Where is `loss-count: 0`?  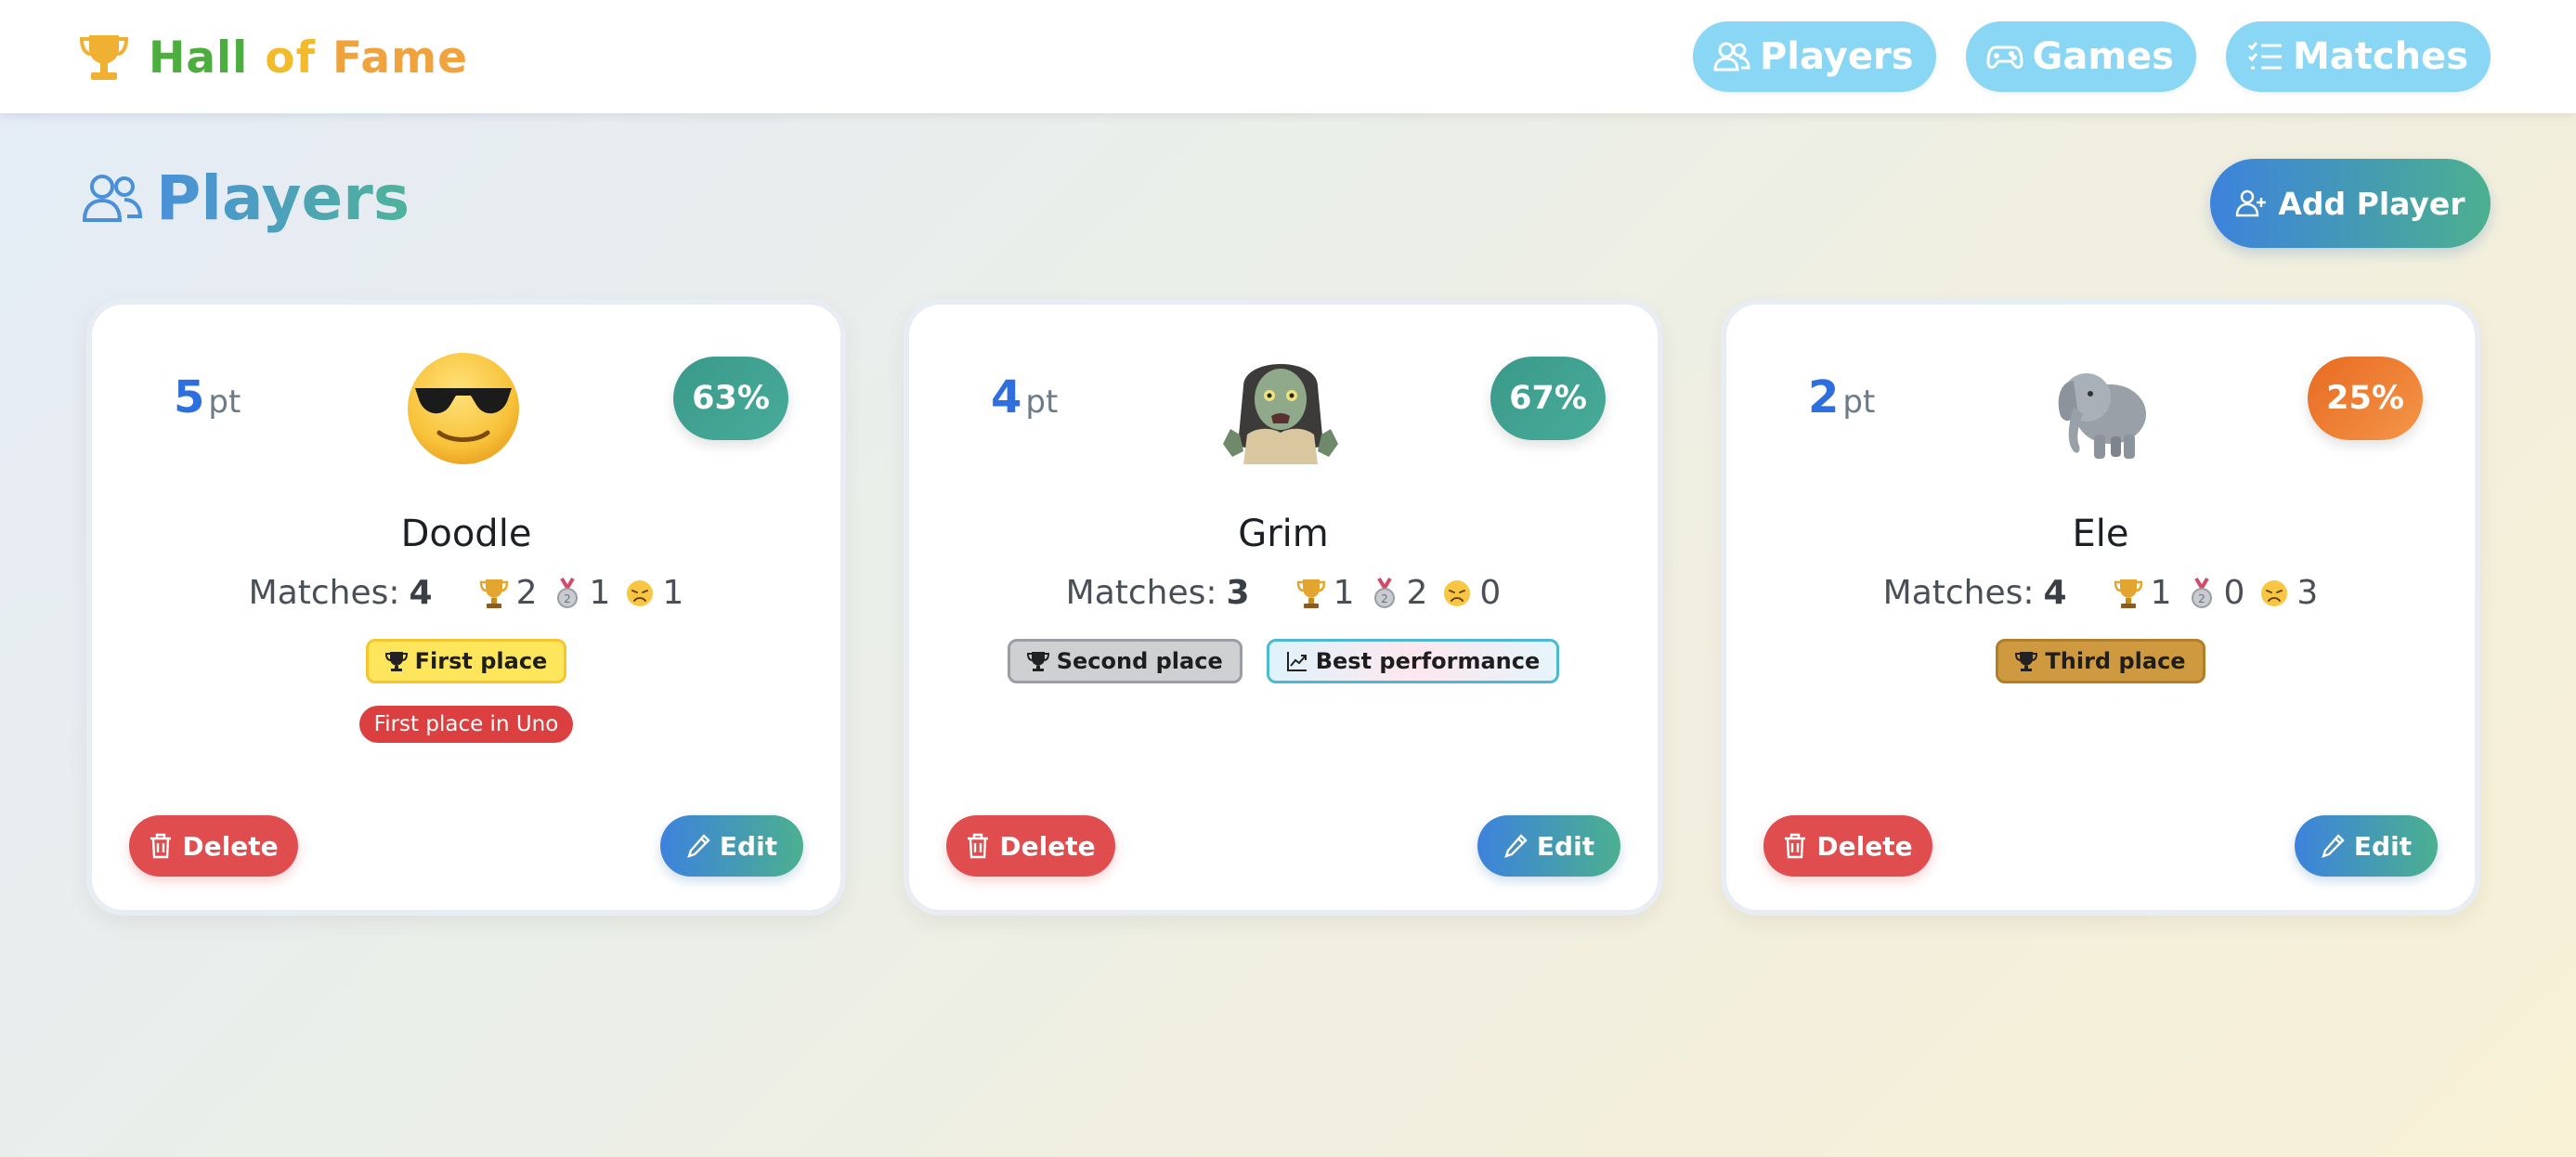 loss-count: 0 is located at coordinates (1490, 593).